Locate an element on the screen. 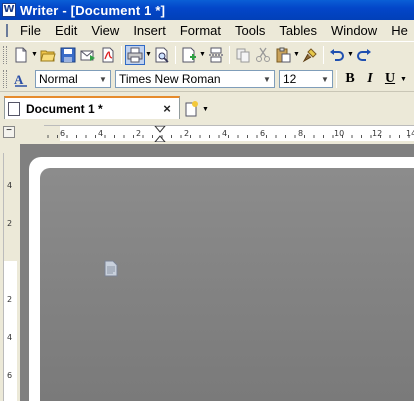 The width and height of the screenshot is (414, 401). page-break-button is located at coordinates (216, 55).